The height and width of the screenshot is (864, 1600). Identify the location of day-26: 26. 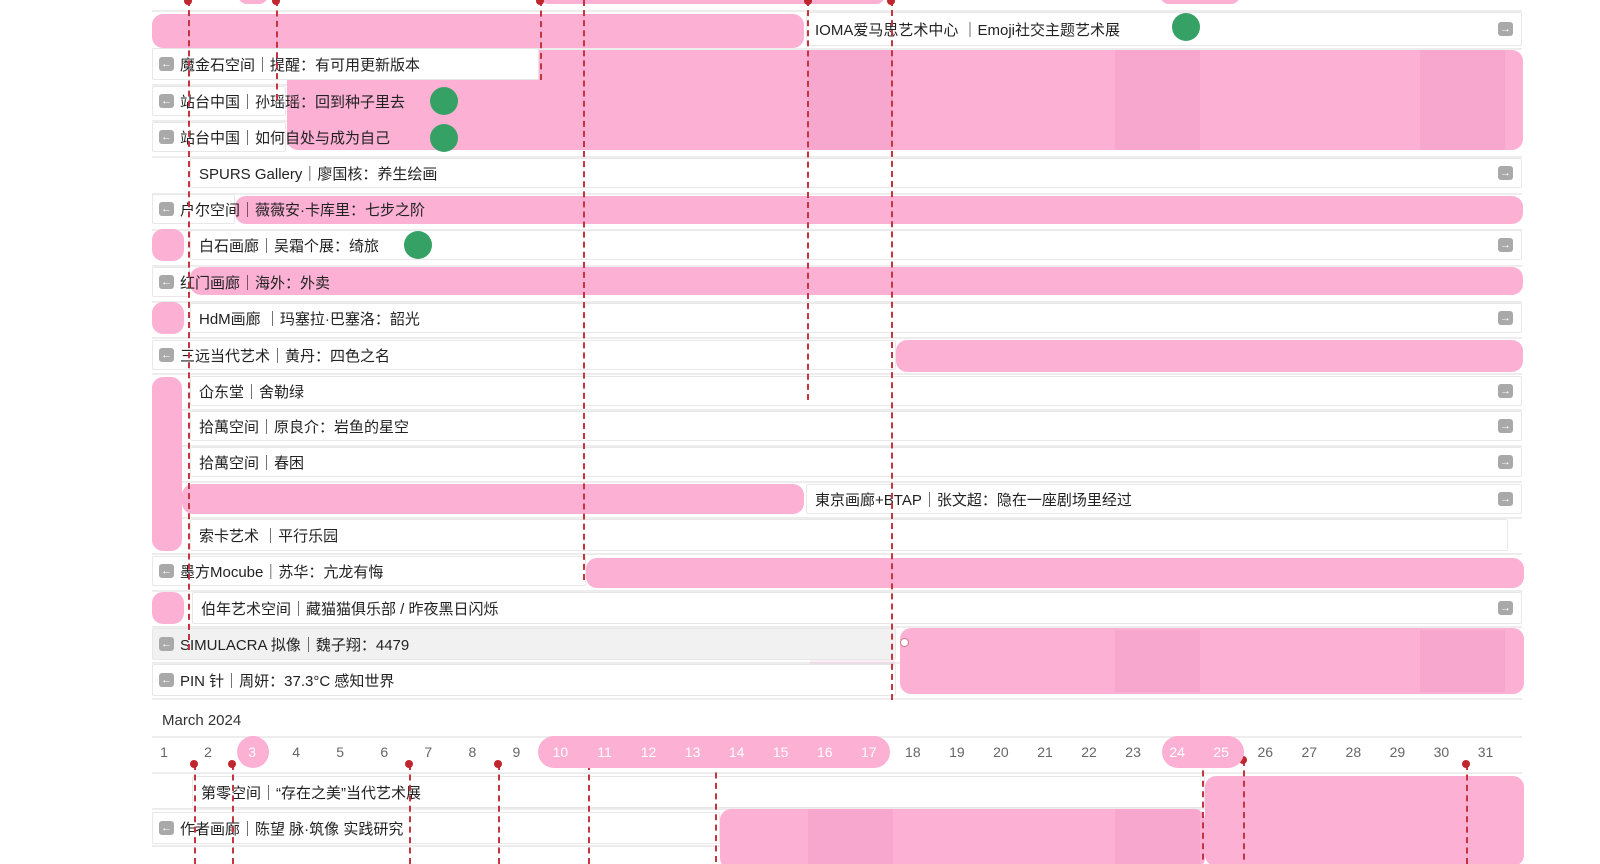
(1265, 752).